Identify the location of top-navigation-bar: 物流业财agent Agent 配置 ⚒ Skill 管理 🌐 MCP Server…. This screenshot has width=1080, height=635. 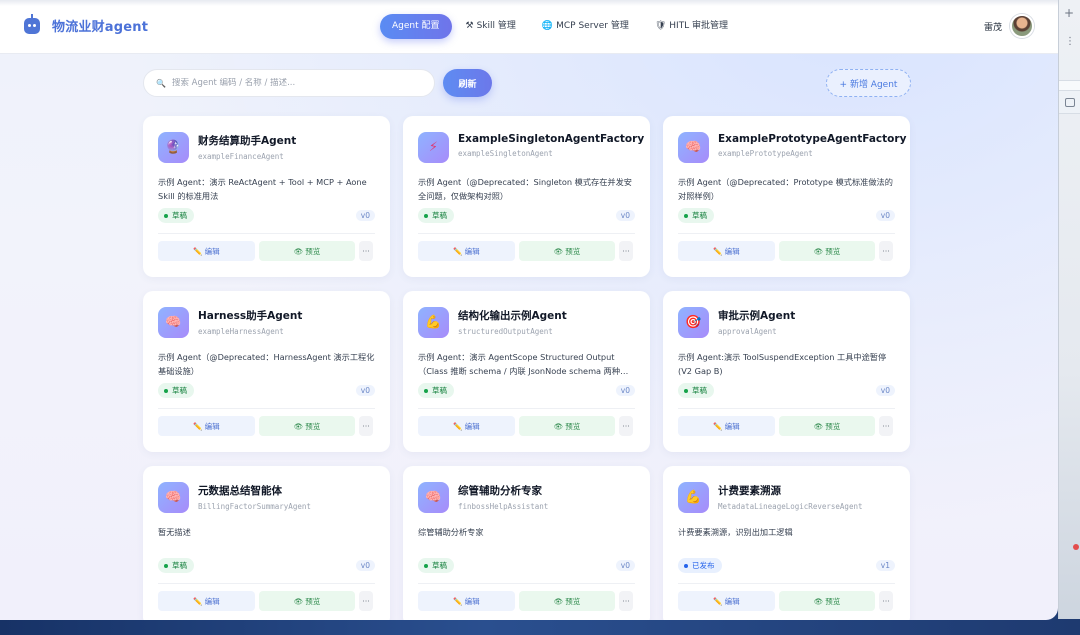
(529, 27).